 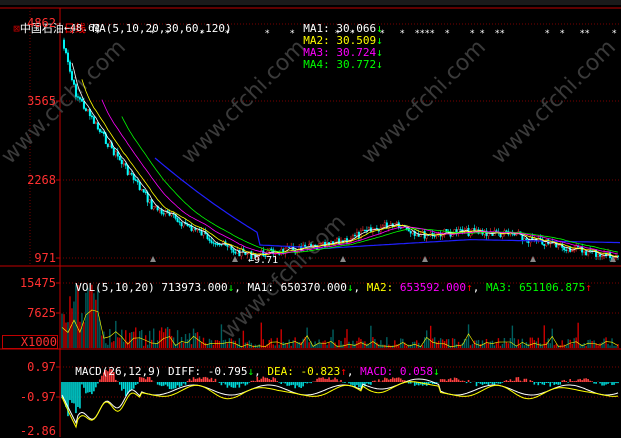 I want to click on ma4-value: 30.772, so click(x=356, y=64).